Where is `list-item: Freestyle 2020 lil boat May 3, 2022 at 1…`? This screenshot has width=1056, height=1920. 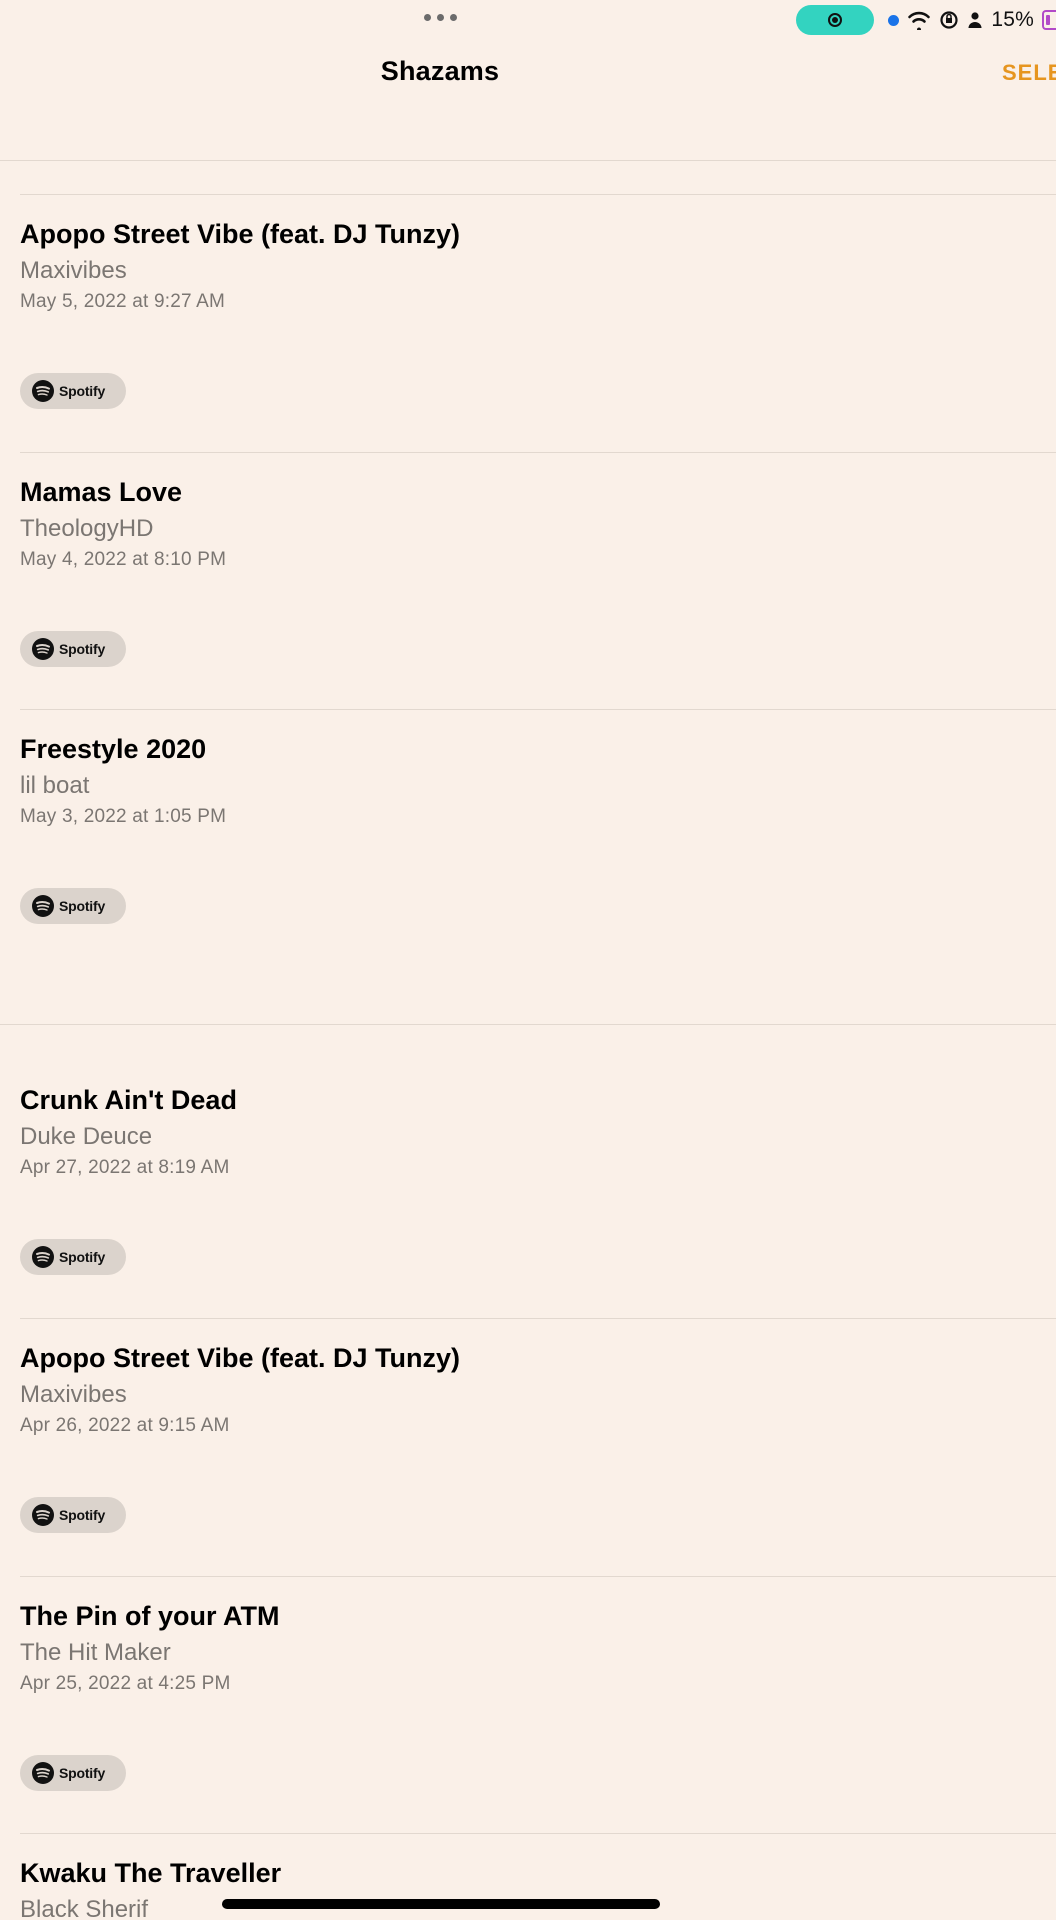 list-item: Freestyle 2020 lil boat May 3, 2022 at 1… is located at coordinates (538, 838).